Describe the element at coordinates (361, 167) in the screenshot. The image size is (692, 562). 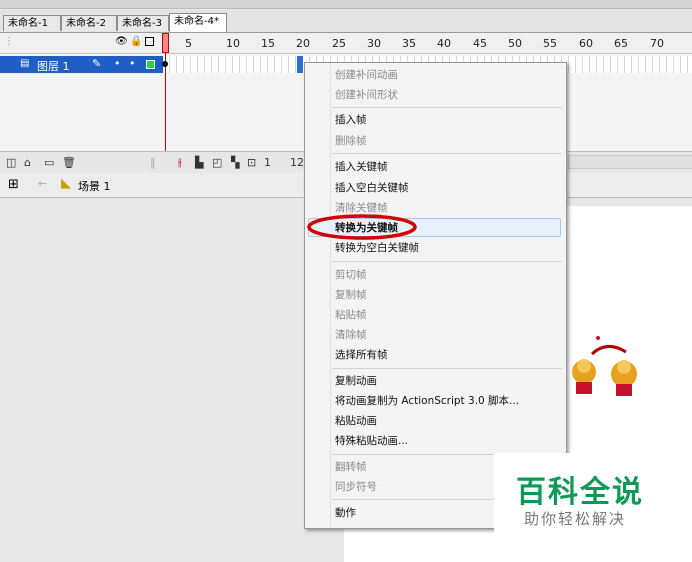
I see `menu-item-insert-keyframe: 插入关键帧` at that location.